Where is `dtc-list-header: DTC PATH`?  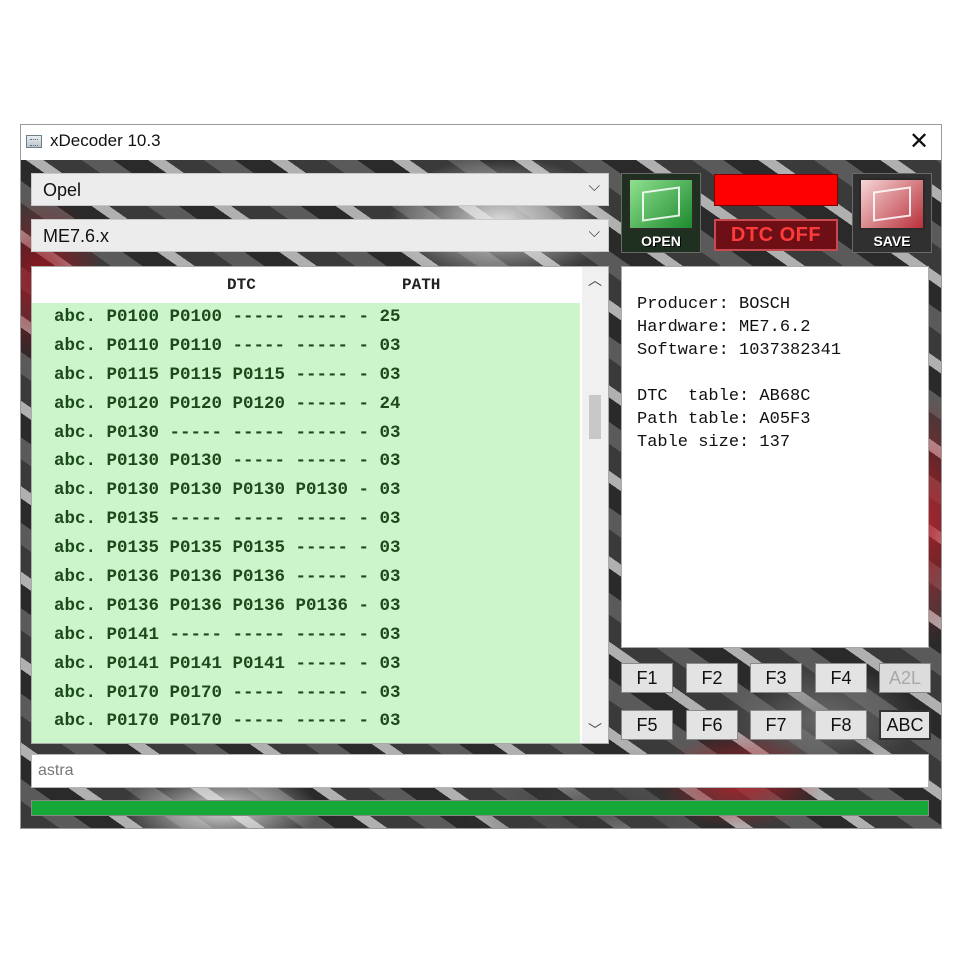
dtc-list-header: DTC PATH is located at coordinates (308, 283).